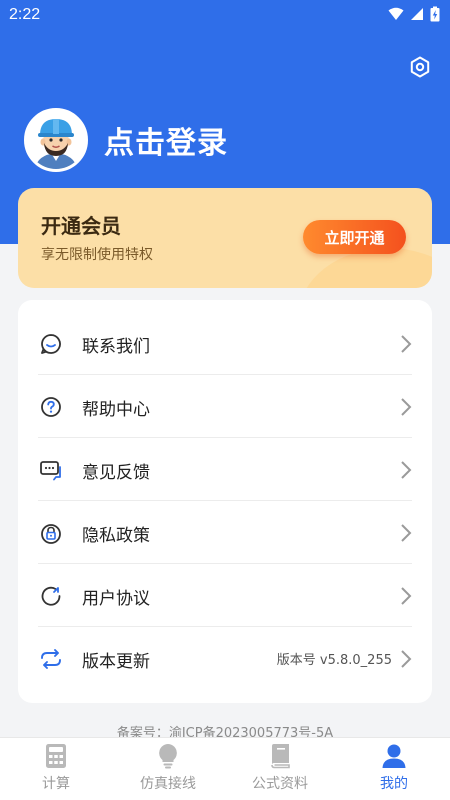  Describe the element at coordinates (225, 343) in the screenshot. I see `menu-item-contact-us: 联系我们` at that location.